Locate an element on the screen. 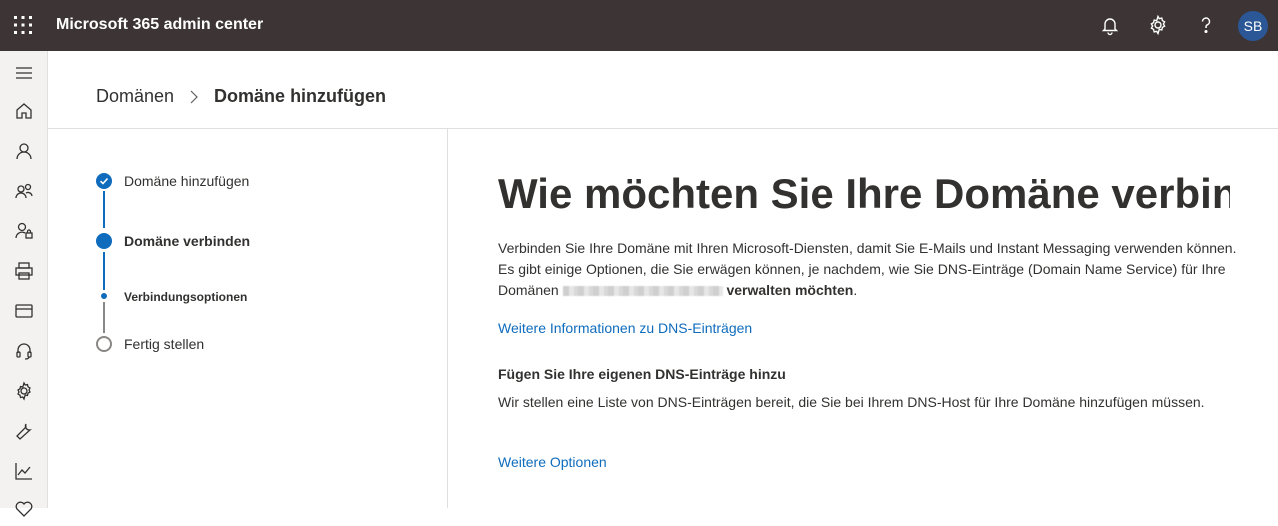 Image resolution: width=1278 pixels, height=526 pixels. step-current-dot-icon is located at coordinates (104, 241).